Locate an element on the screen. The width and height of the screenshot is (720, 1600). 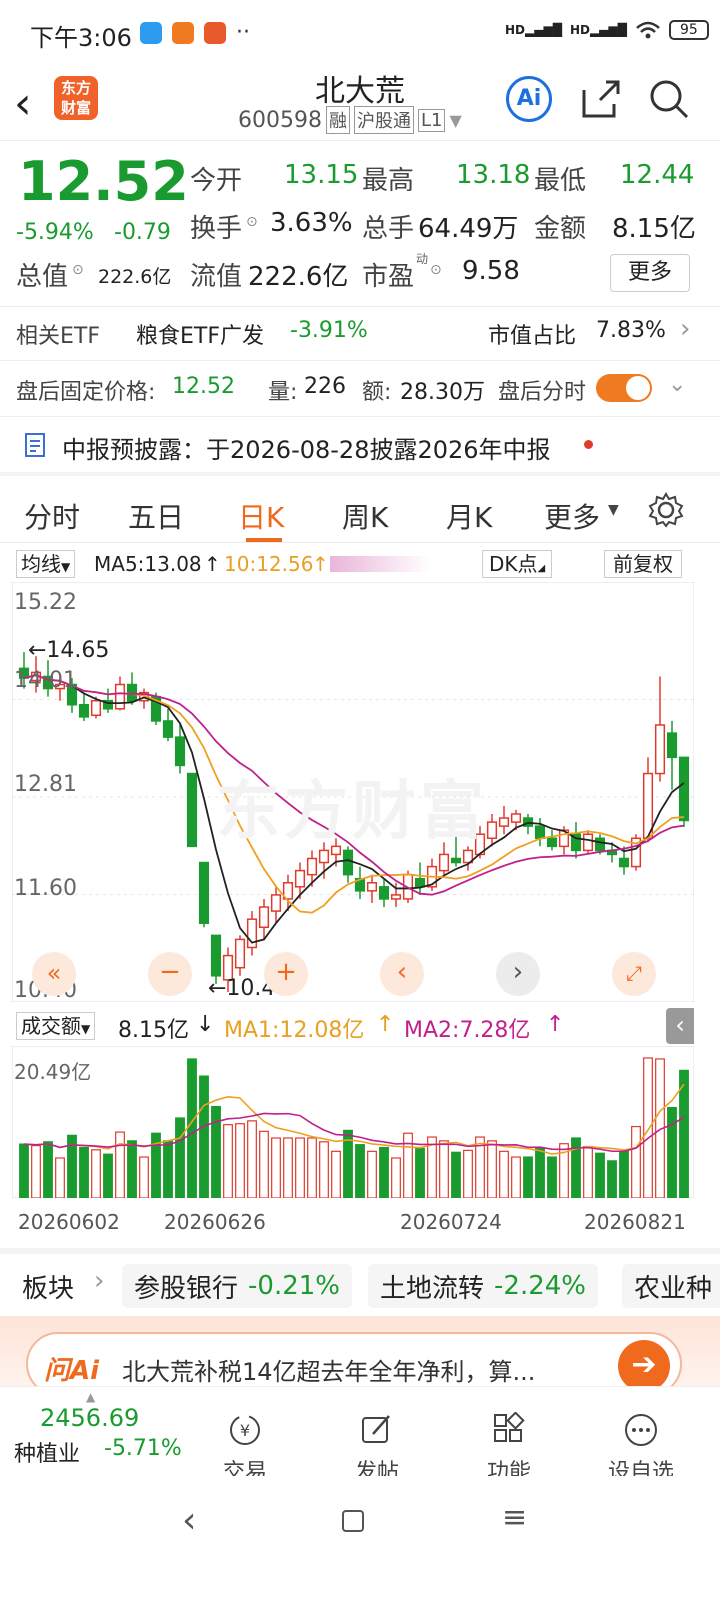
index-name: 种植业 is located at coordinates (47, 1452).